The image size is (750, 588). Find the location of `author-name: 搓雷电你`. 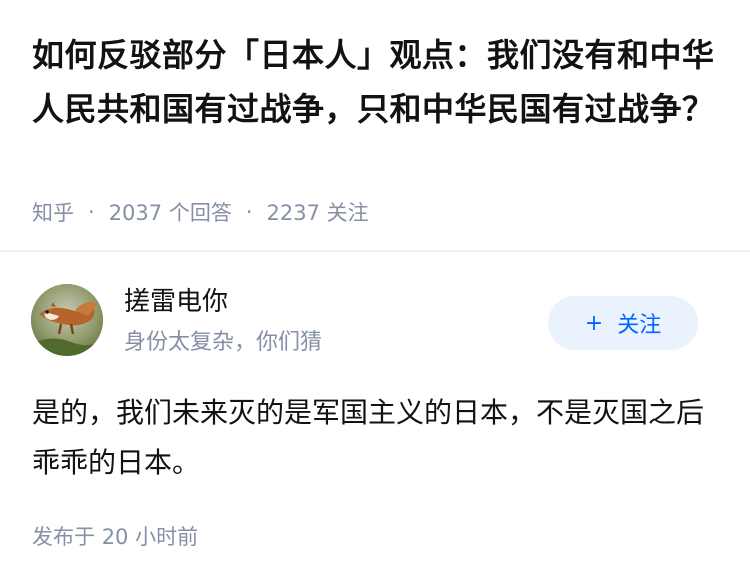

author-name: 搓雷电你 is located at coordinates (176, 302).